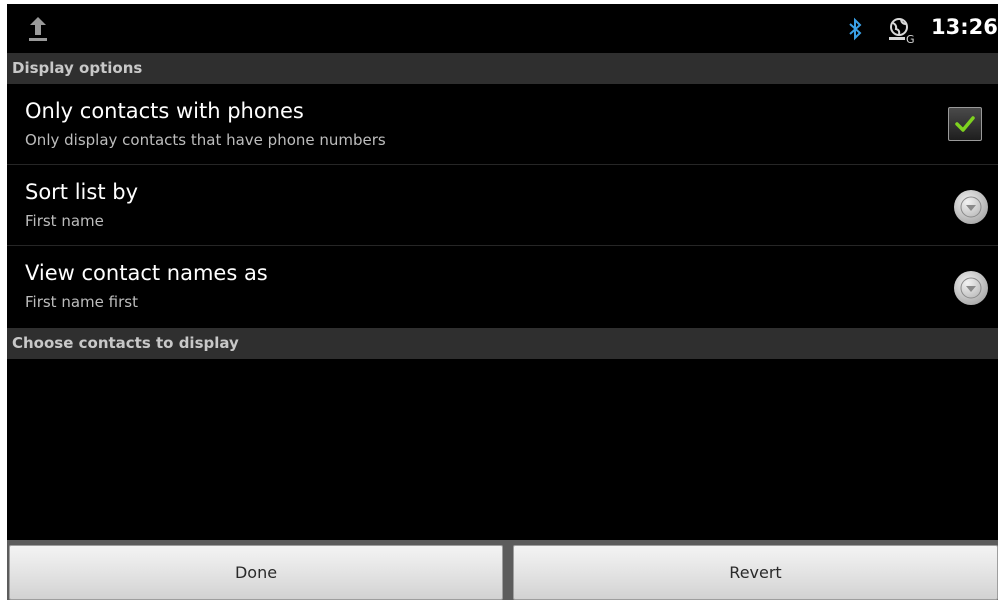 The height and width of the screenshot is (600, 998). What do you see at coordinates (910, 38) in the screenshot?
I see `svg-text: G` at bounding box center [910, 38].